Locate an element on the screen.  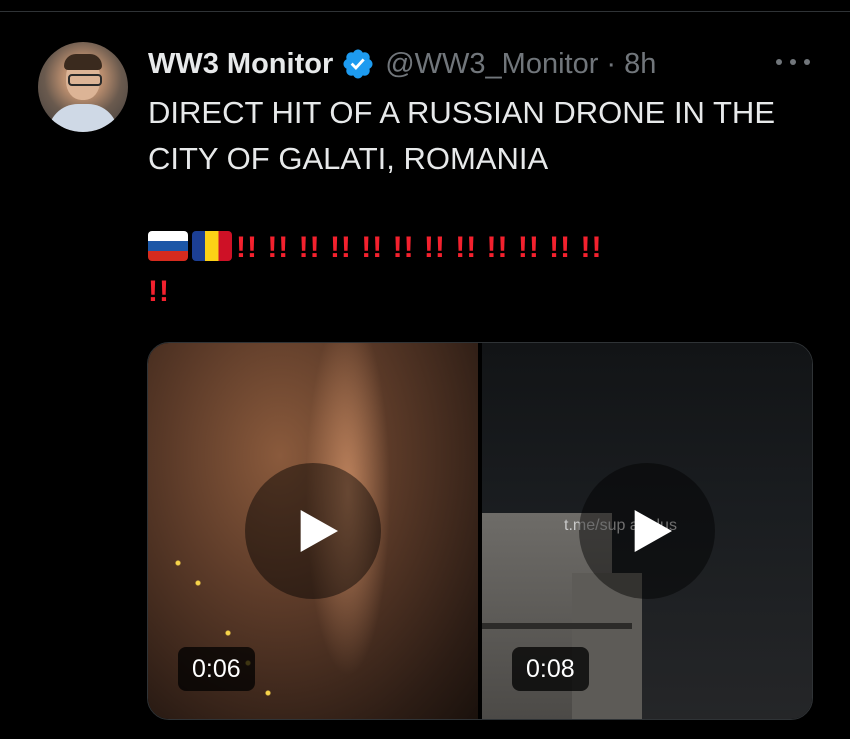
more-options-icon is located at coordinates (793, 62).